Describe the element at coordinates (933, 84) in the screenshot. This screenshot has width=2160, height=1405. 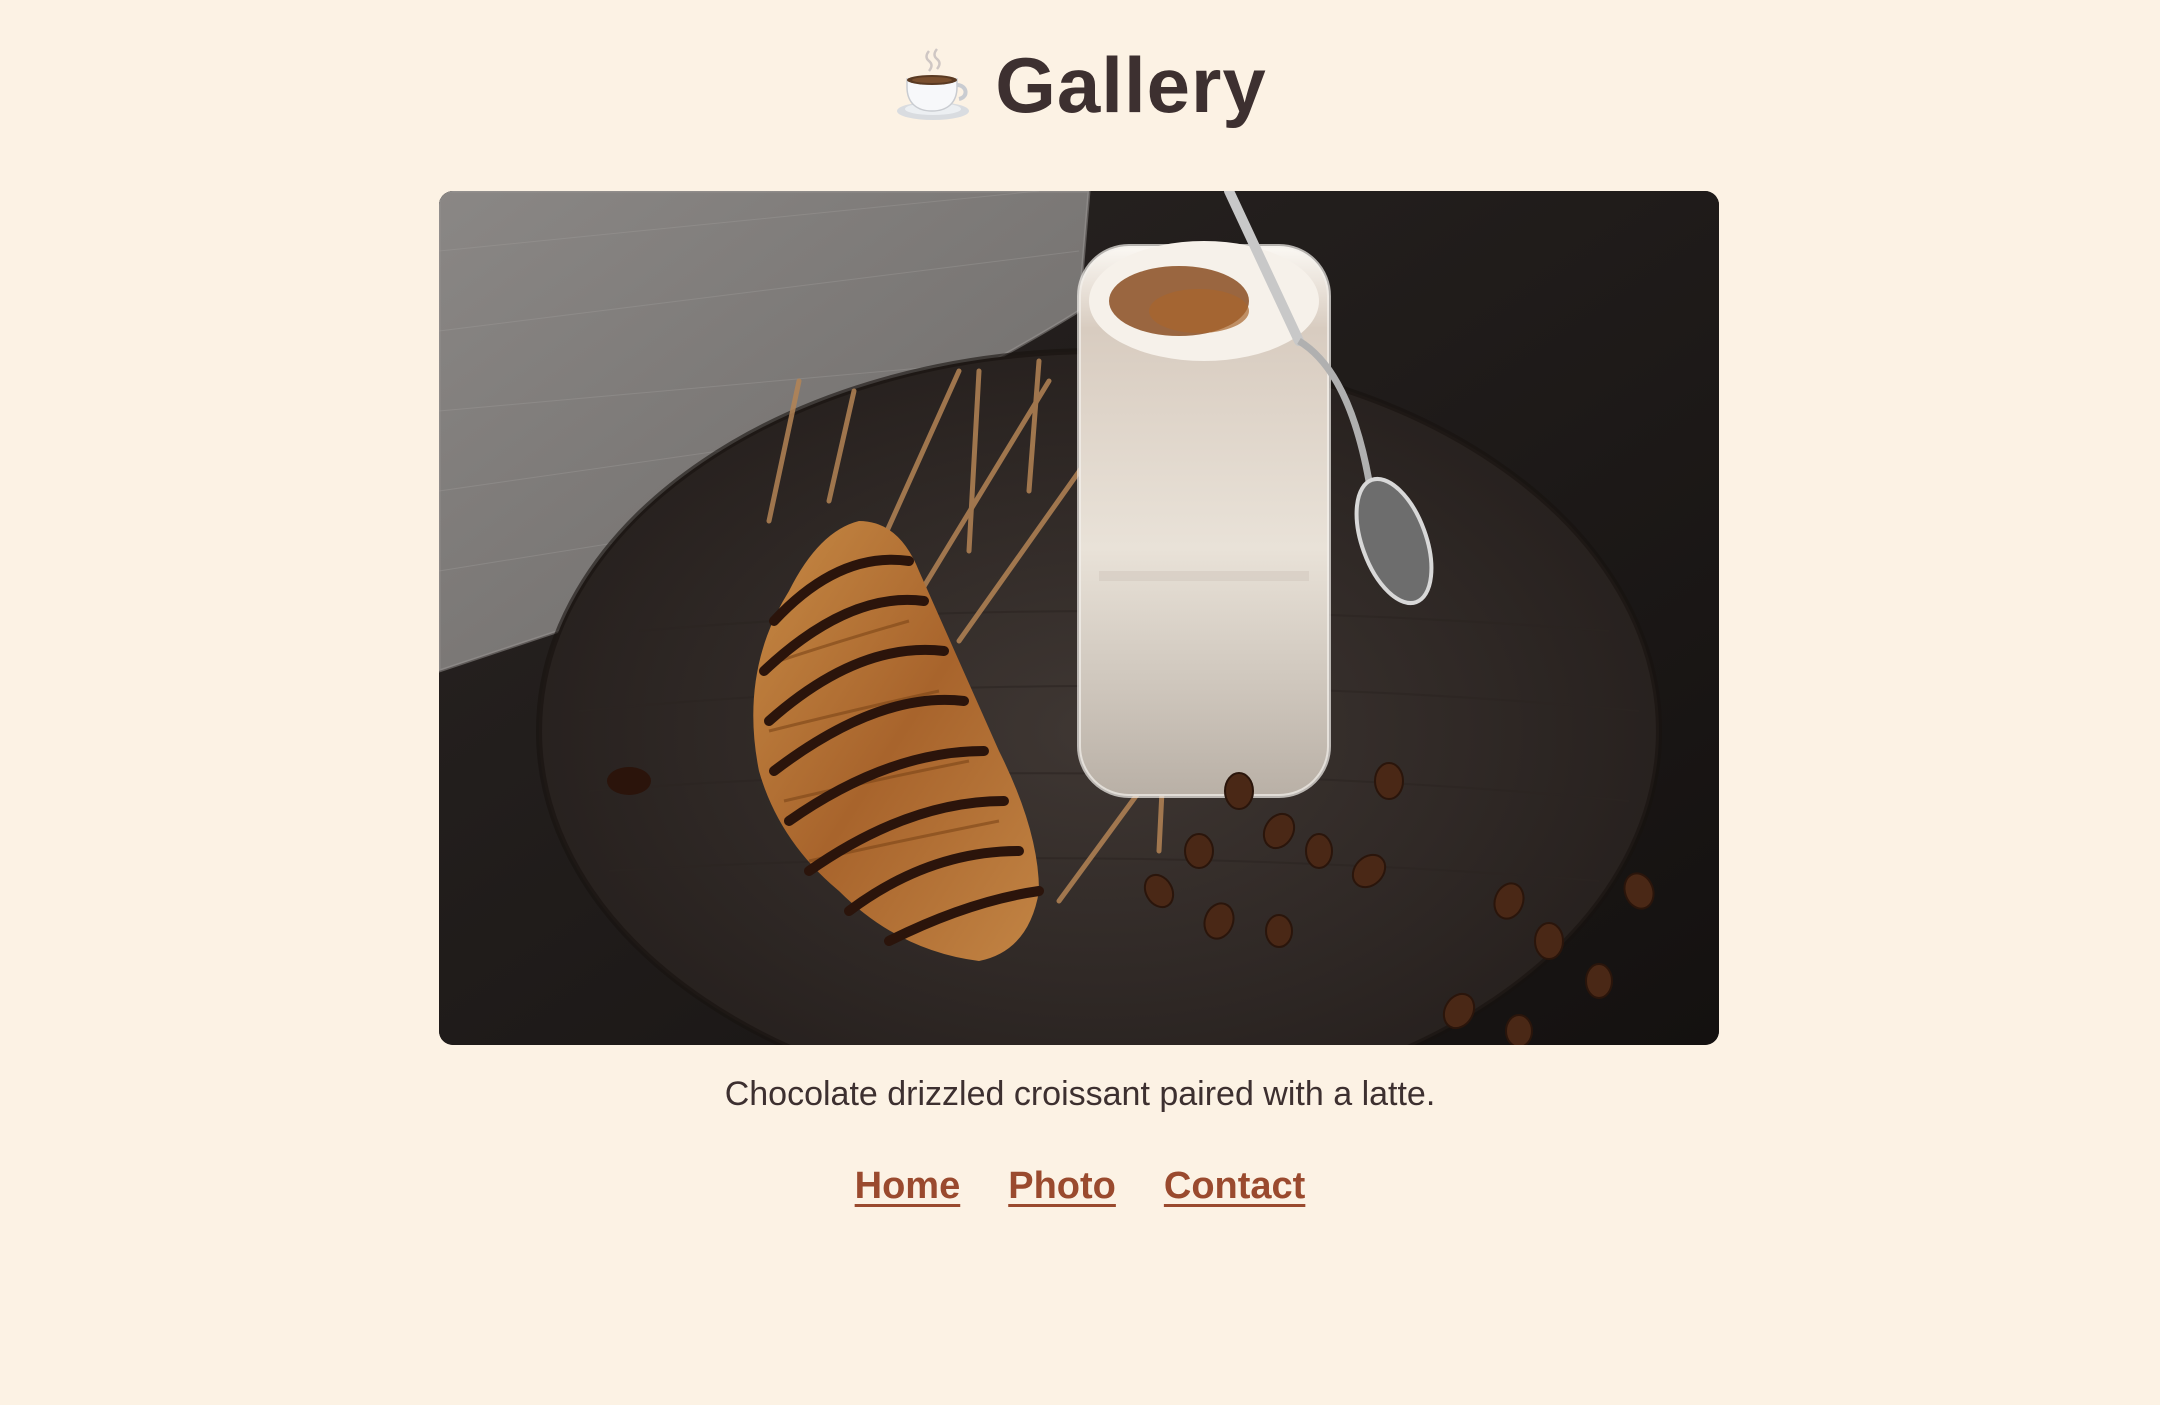
I see `coffee-cup-icon` at that location.